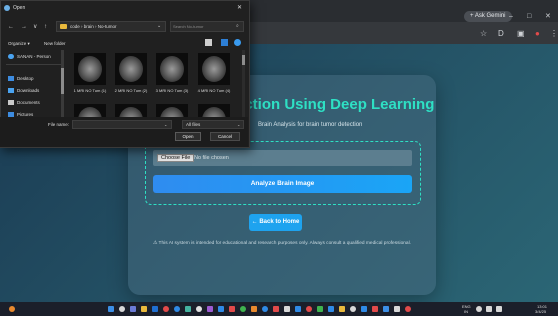  I want to click on ask-gemini-button: + Ask Gemini, so click(488, 16).